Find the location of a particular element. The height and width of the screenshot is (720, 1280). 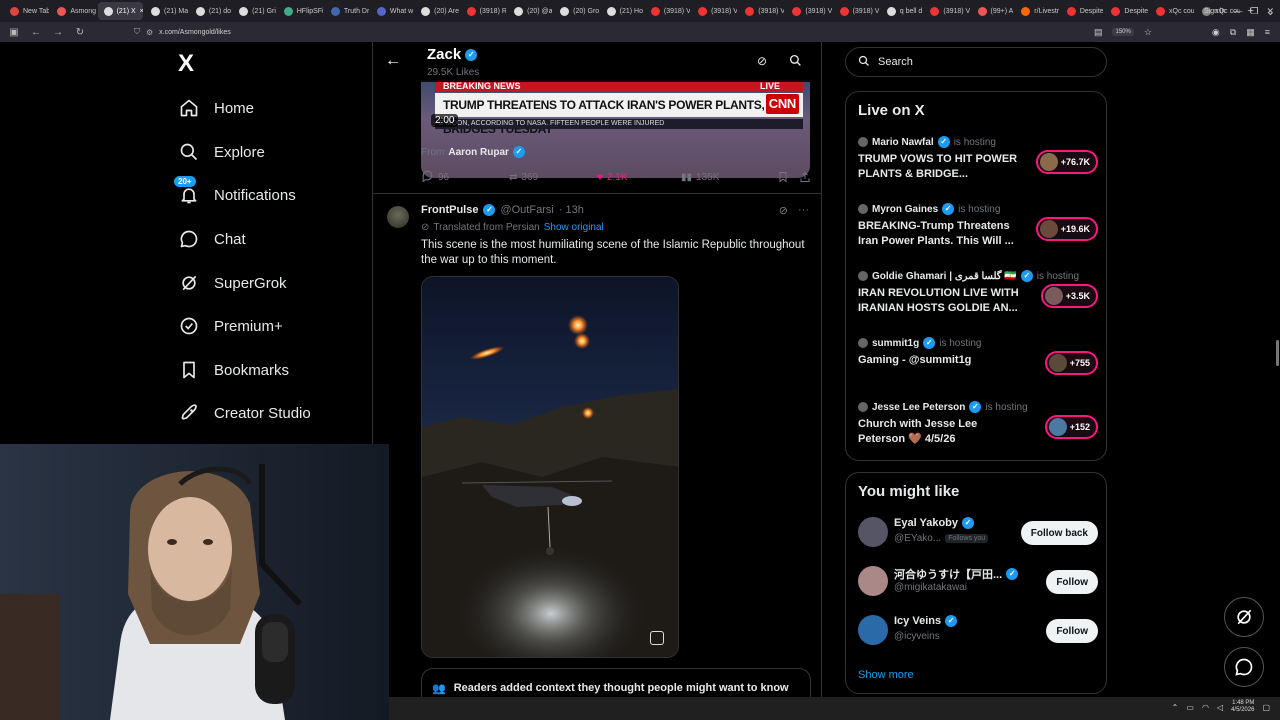

suggestion-name: Icy Veins ✓ is located at coordinates (926, 621).